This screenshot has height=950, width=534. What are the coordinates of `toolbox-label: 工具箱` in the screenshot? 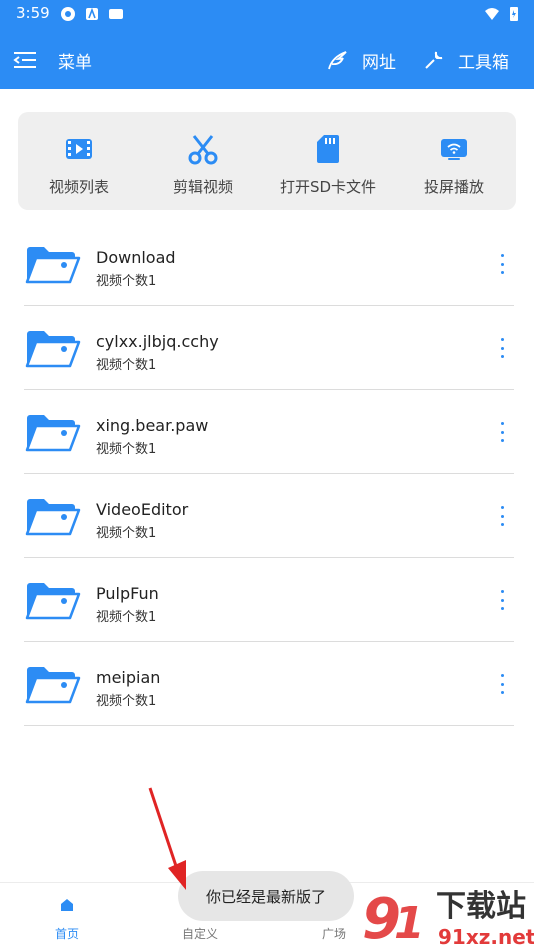 It's located at (483, 62).